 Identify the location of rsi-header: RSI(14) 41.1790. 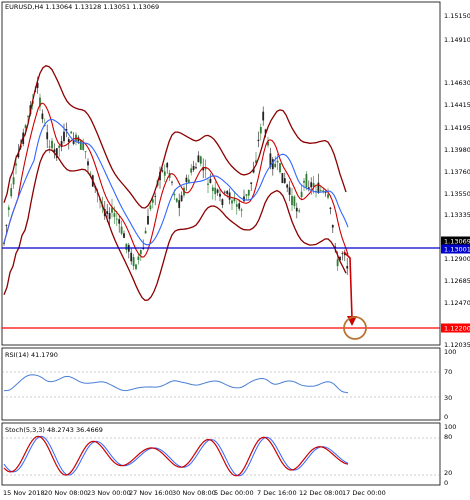
(31, 355).